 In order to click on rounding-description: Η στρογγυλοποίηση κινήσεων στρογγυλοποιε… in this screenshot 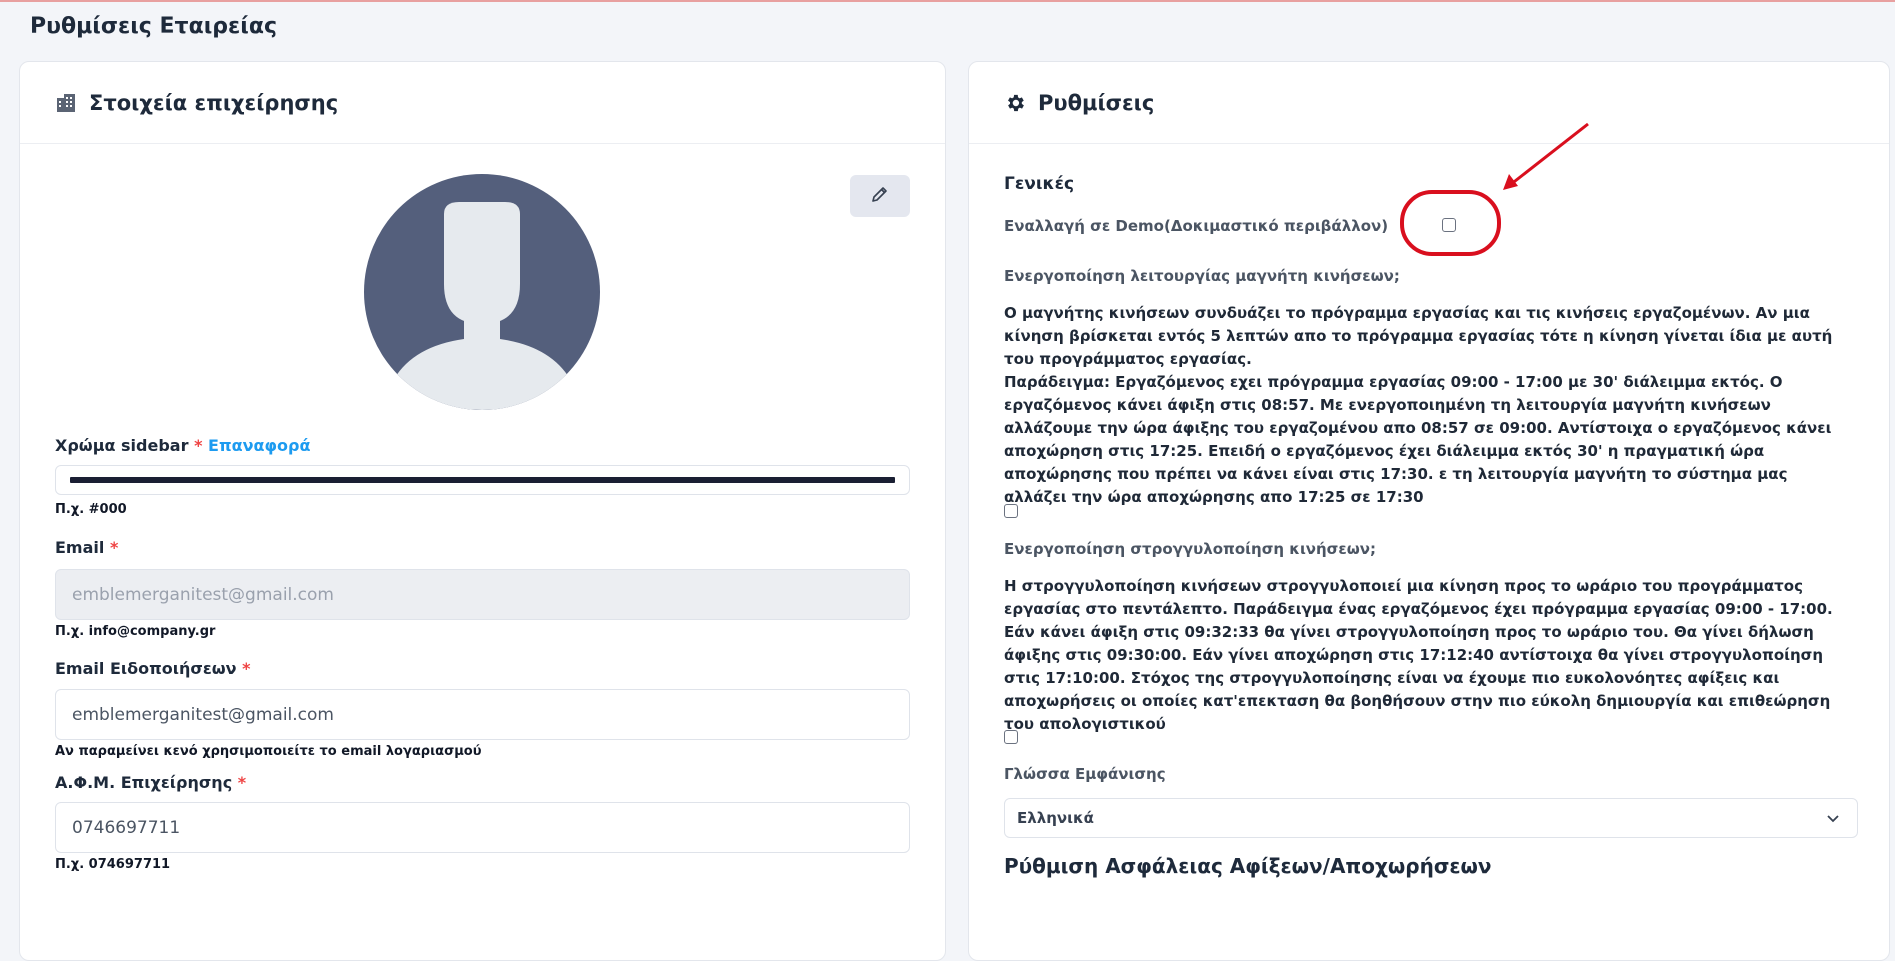, I will do `click(1418, 655)`.